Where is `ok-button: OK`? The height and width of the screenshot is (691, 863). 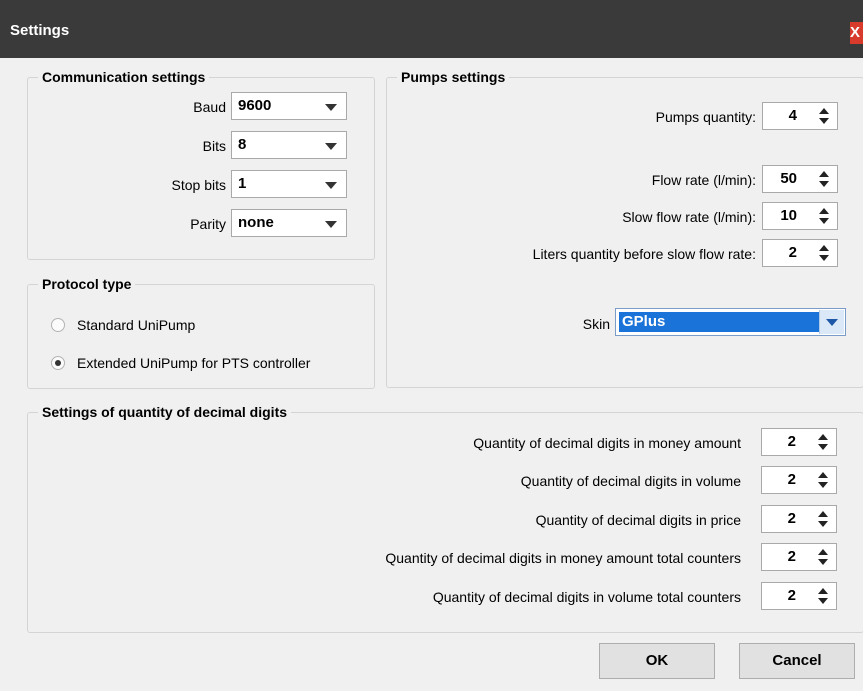 ok-button: OK is located at coordinates (657, 661).